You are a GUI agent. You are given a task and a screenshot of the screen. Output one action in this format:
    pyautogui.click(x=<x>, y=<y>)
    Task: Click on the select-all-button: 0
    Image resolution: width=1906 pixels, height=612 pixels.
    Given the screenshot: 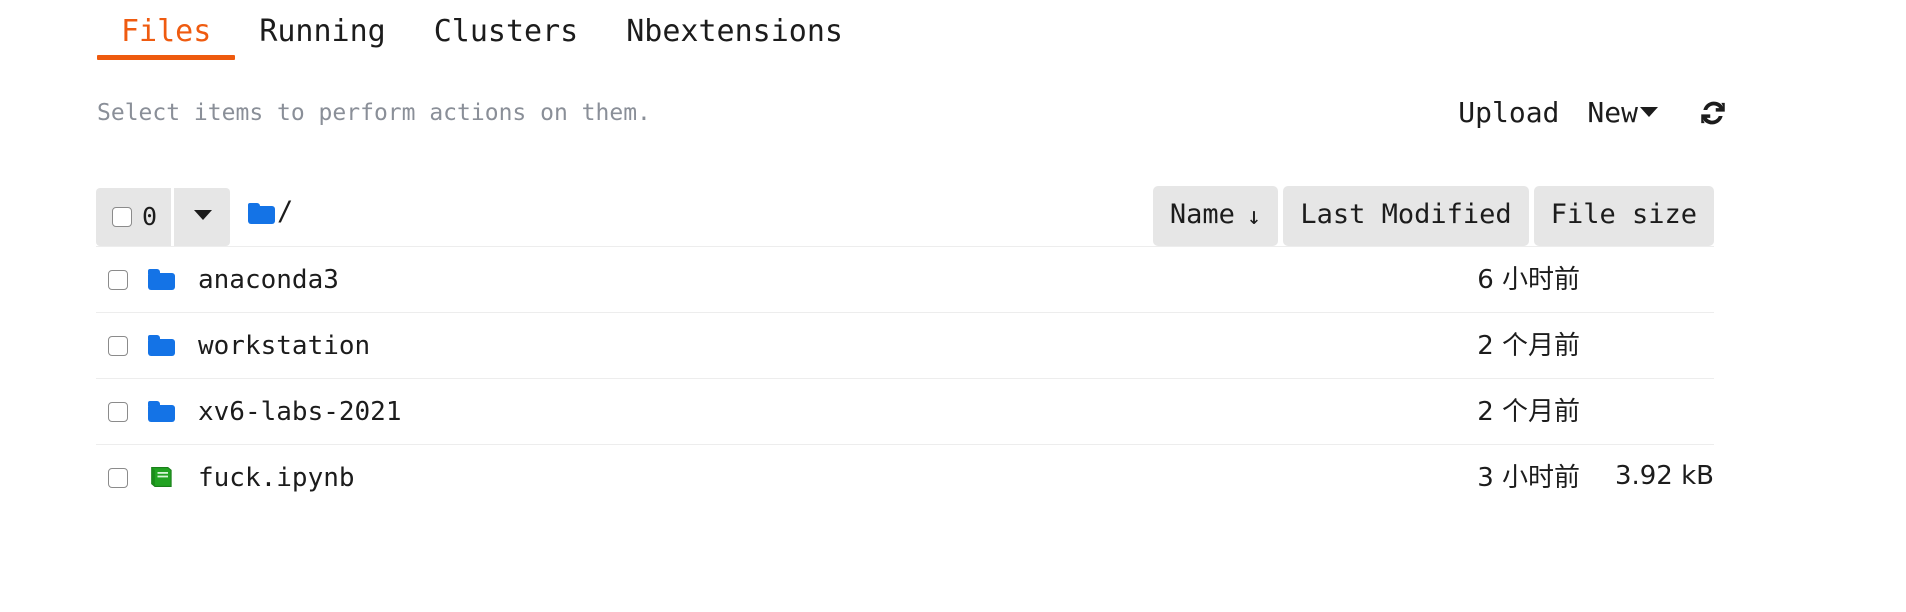 What is the action you would take?
    pyautogui.click(x=134, y=217)
    